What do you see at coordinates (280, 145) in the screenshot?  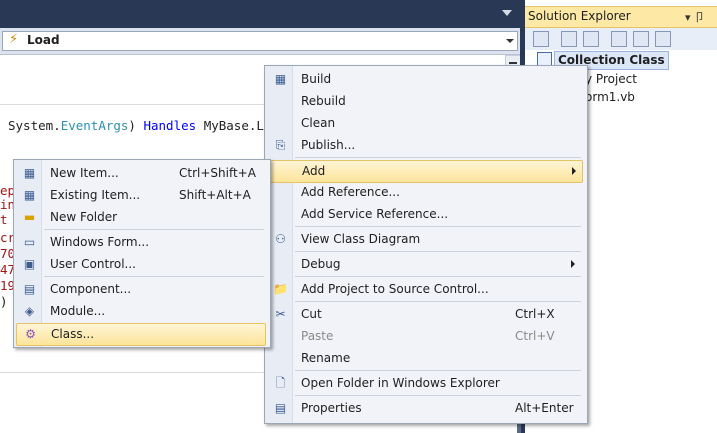 I see `publish-icon: ⎘` at bounding box center [280, 145].